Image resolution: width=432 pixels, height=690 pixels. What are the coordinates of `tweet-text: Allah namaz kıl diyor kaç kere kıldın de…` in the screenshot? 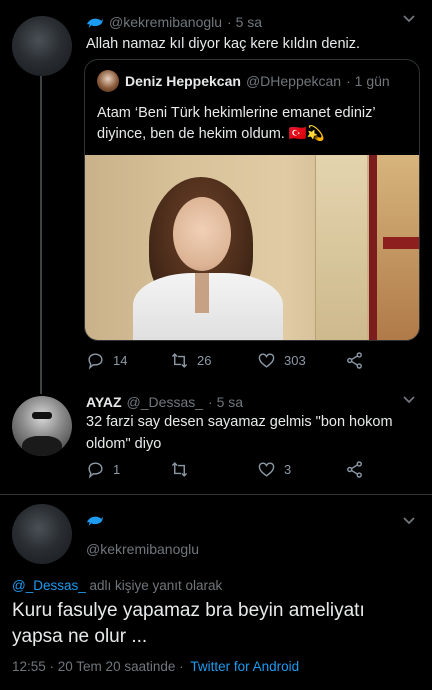 It's located at (223, 44).